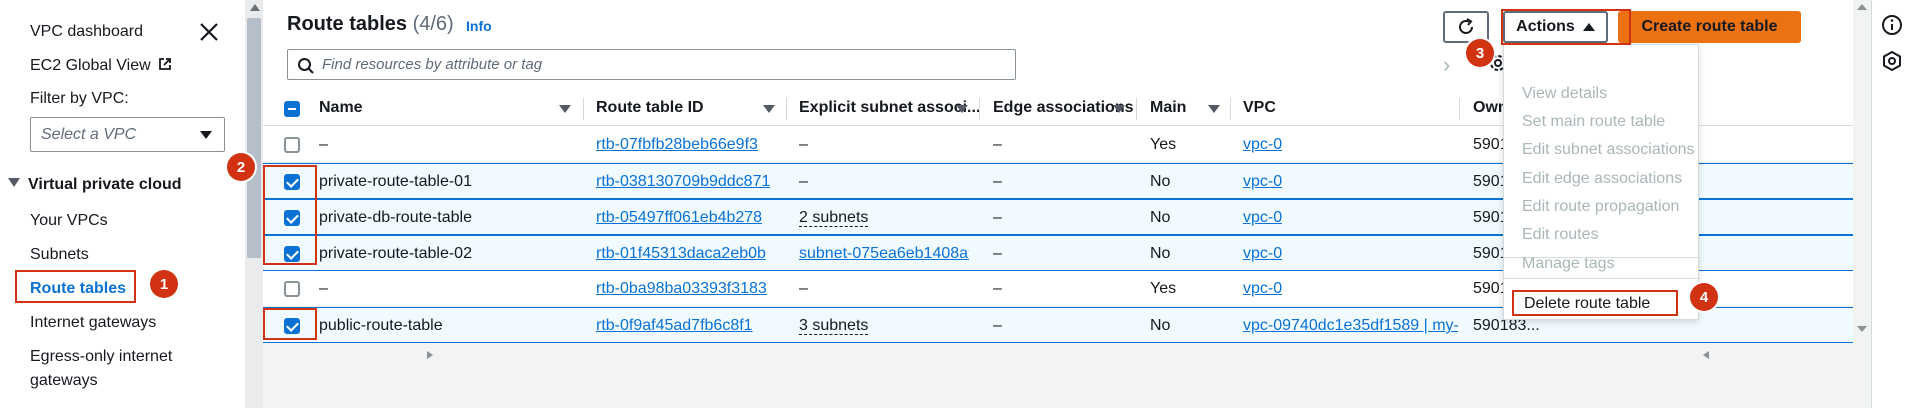 The height and width of the screenshot is (408, 1911). Describe the element at coordinates (306, 66) in the screenshot. I see `search-icon` at that location.